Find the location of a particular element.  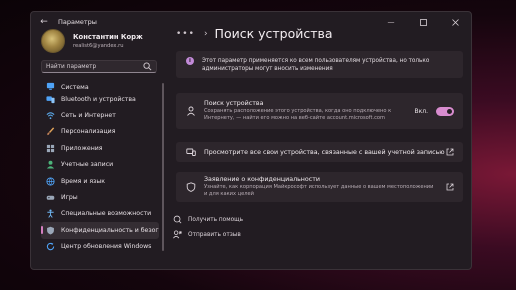

avatar is located at coordinates (53, 41).